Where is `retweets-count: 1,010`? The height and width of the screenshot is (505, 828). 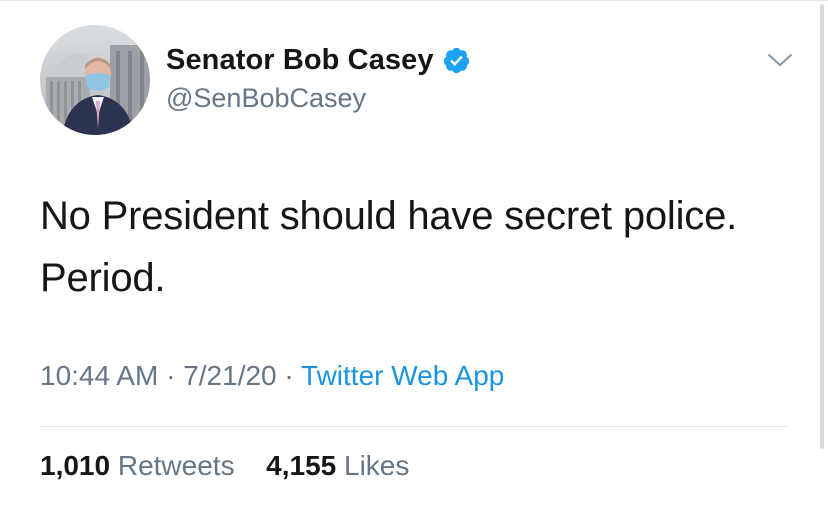
retweets-count: 1,010 is located at coordinates (75, 465).